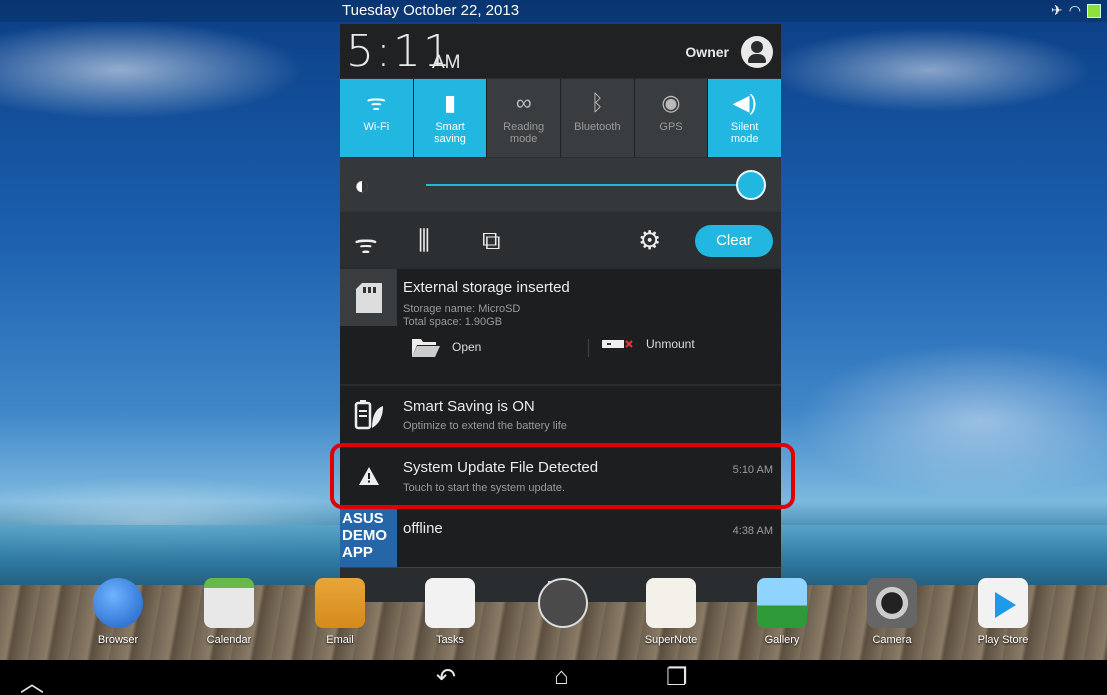 The width and height of the screenshot is (1107, 695). Describe the element at coordinates (671, 127) in the screenshot. I see `qs-label-gps: GPS` at that location.